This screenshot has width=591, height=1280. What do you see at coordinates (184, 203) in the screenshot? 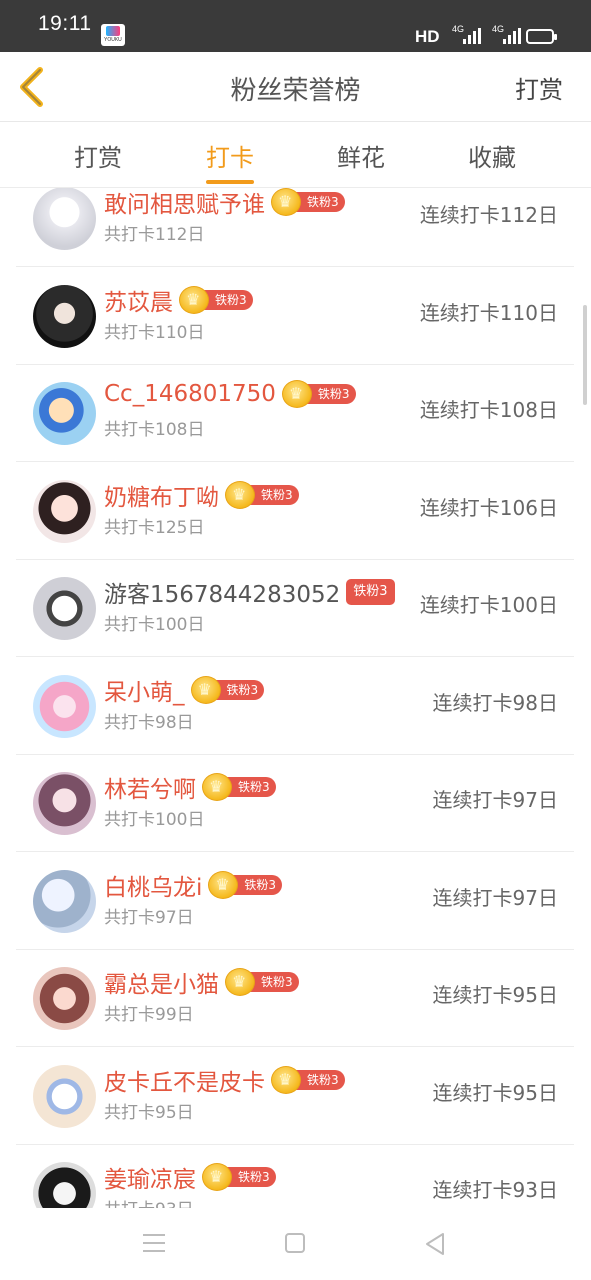
I see `user-name: 敢问相思赋予谁` at bounding box center [184, 203].